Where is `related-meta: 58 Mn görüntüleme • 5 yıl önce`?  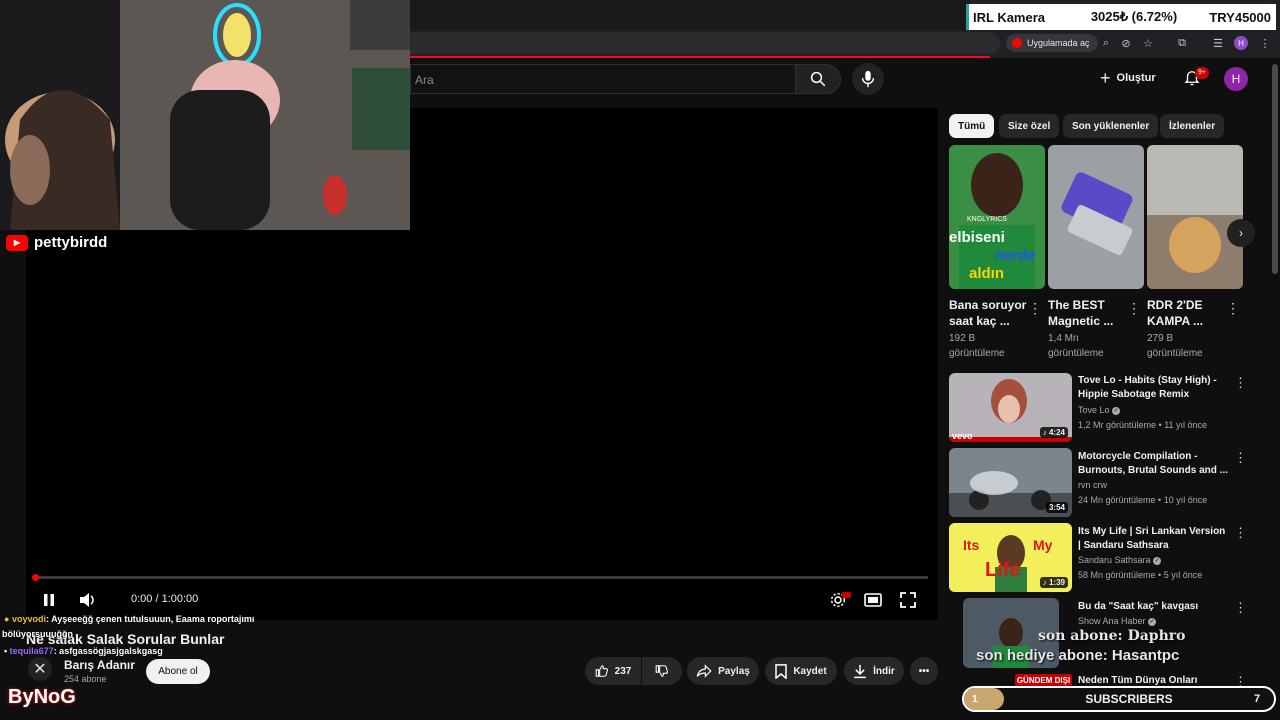
related-meta: 58 Mn görüntüleme • 5 yıl önce is located at coordinates (1140, 575).